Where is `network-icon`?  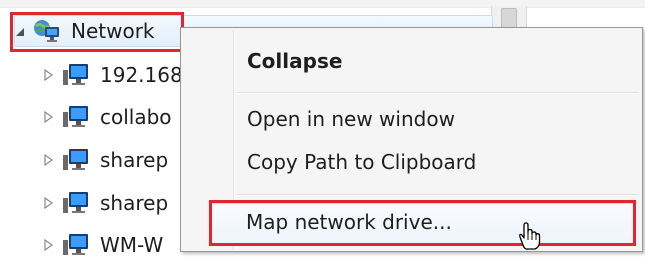
network-icon is located at coordinates (47, 31).